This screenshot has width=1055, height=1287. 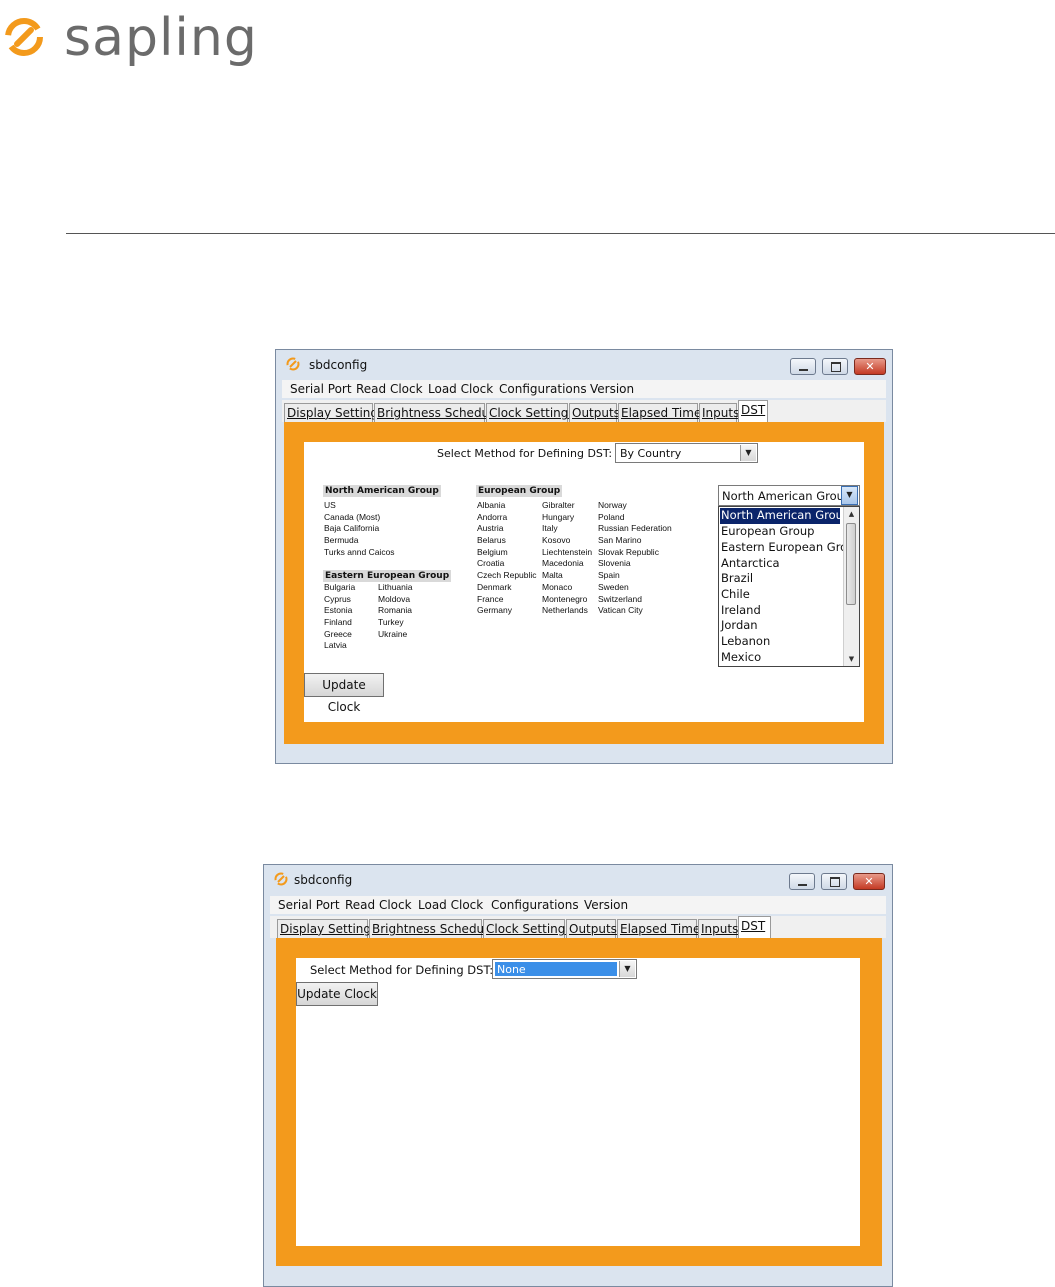 What do you see at coordinates (851, 564) in the screenshot?
I see `scrollbar-thumb` at bounding box center [851, 564].